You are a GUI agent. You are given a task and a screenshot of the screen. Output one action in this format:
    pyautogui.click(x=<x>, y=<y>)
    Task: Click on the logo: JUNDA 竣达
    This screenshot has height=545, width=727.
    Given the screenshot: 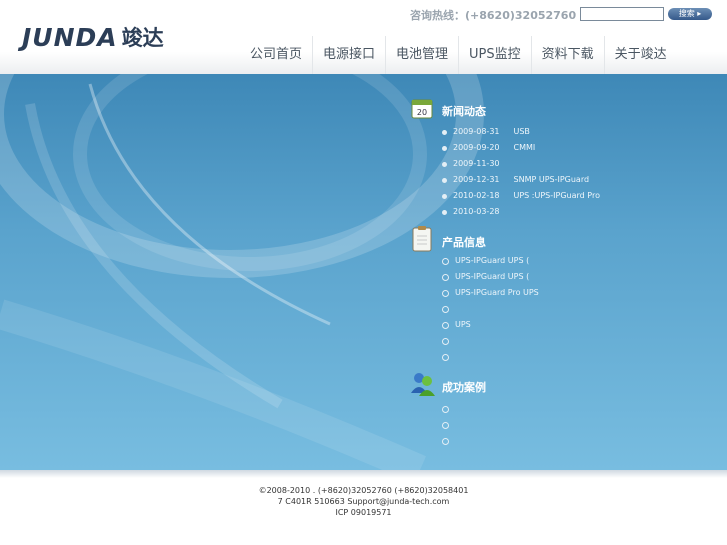 What is the action you would take?
    pyautogui.click(x=93, y=37)
    